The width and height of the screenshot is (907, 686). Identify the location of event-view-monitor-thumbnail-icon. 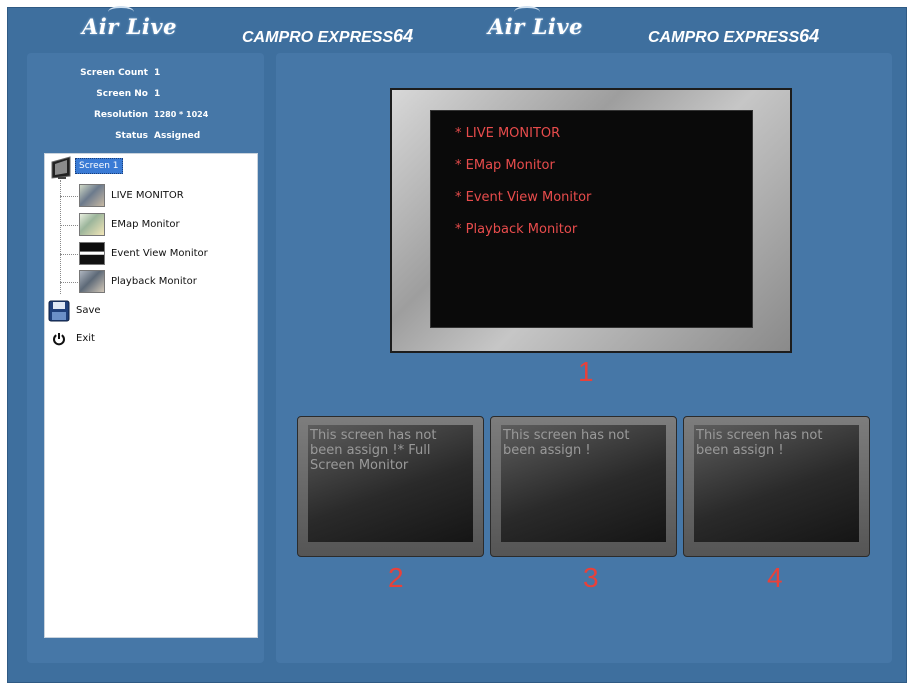
(92, 253).